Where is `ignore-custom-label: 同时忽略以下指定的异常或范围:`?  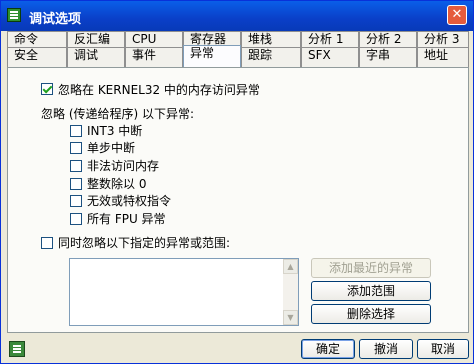
ignore-custom-label: 同时忽略以下指定的异常或范围: is located at coordinates (144, 243).